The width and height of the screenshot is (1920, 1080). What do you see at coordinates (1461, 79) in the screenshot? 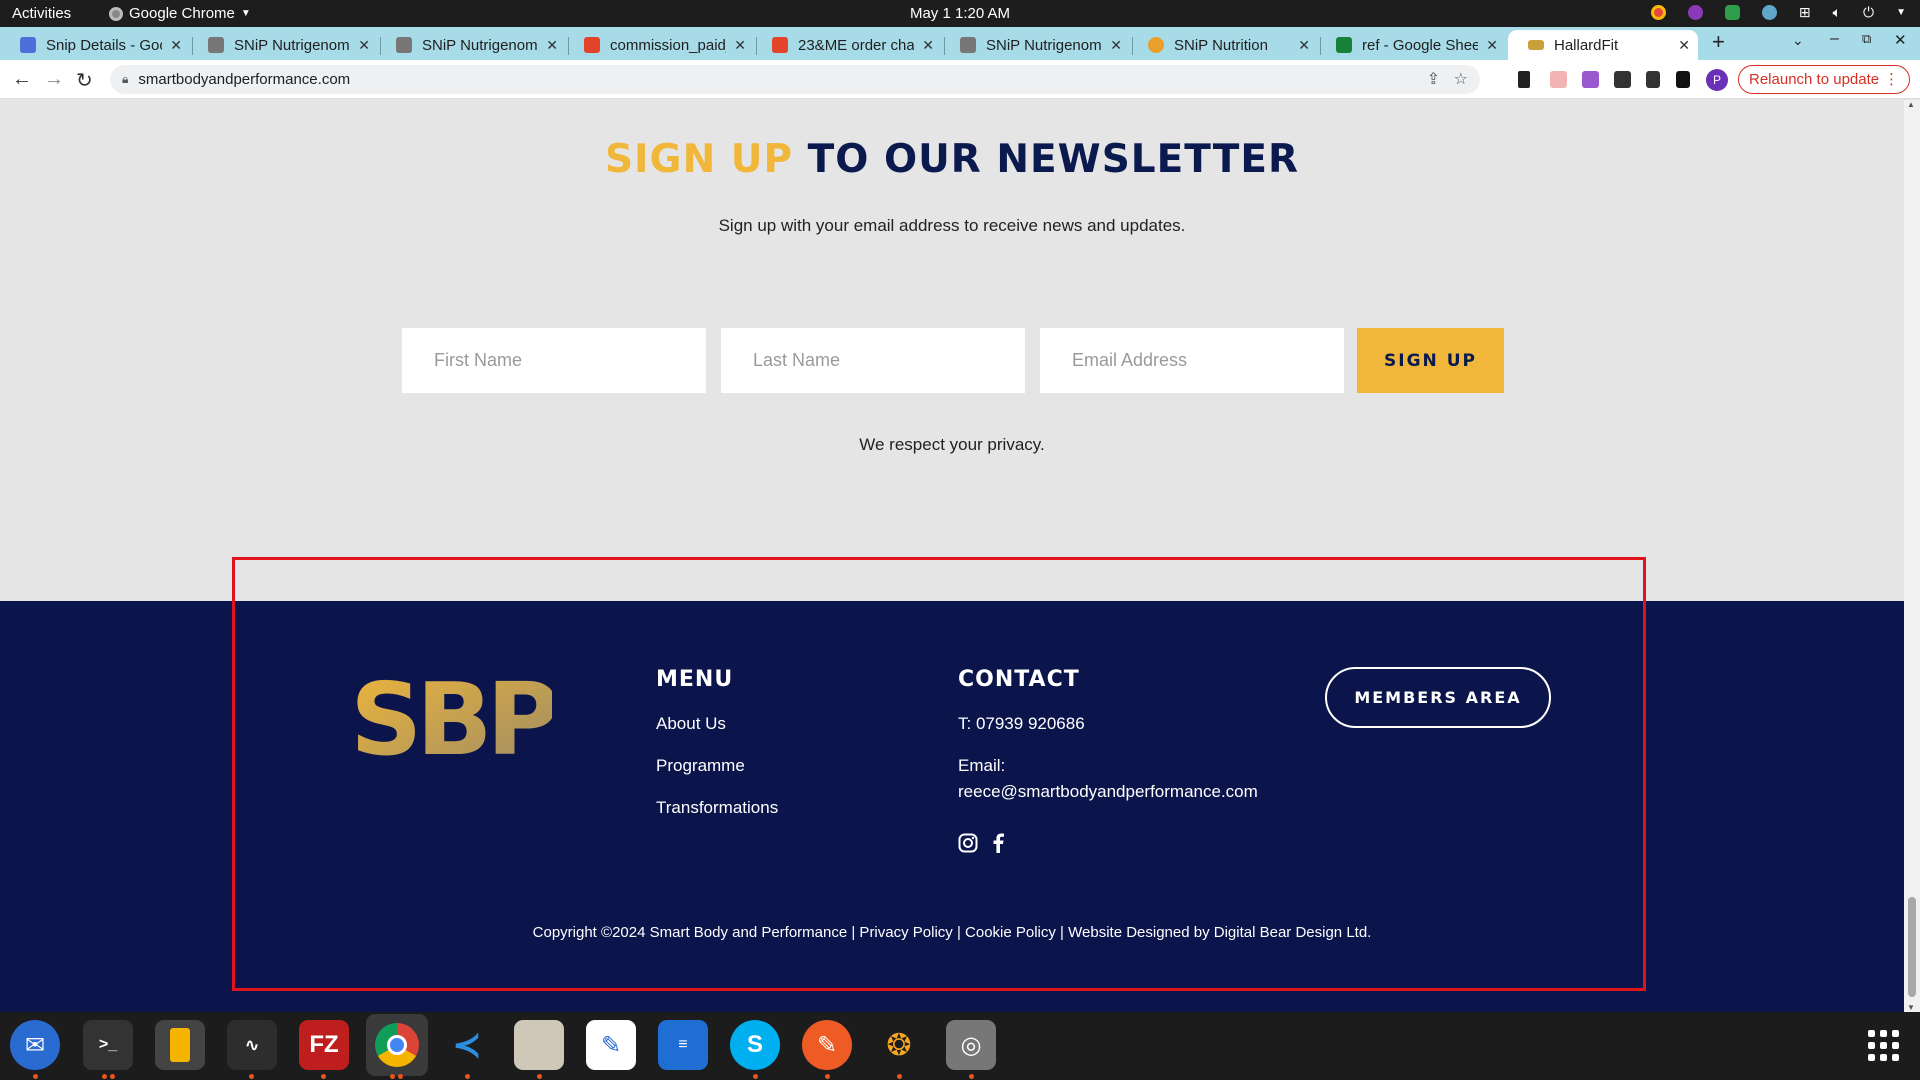
I see `bookmark-star-icon: ☆` at bounding box center [1461, 79].